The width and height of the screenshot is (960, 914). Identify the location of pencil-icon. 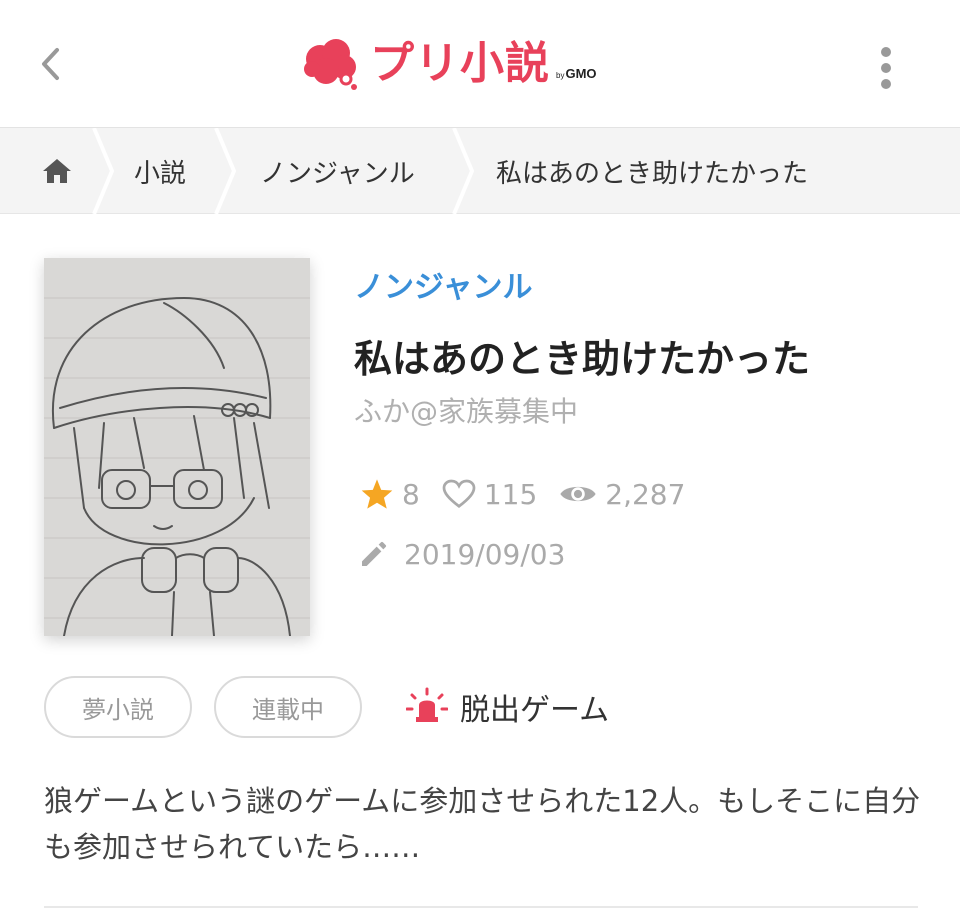
(374, 553).